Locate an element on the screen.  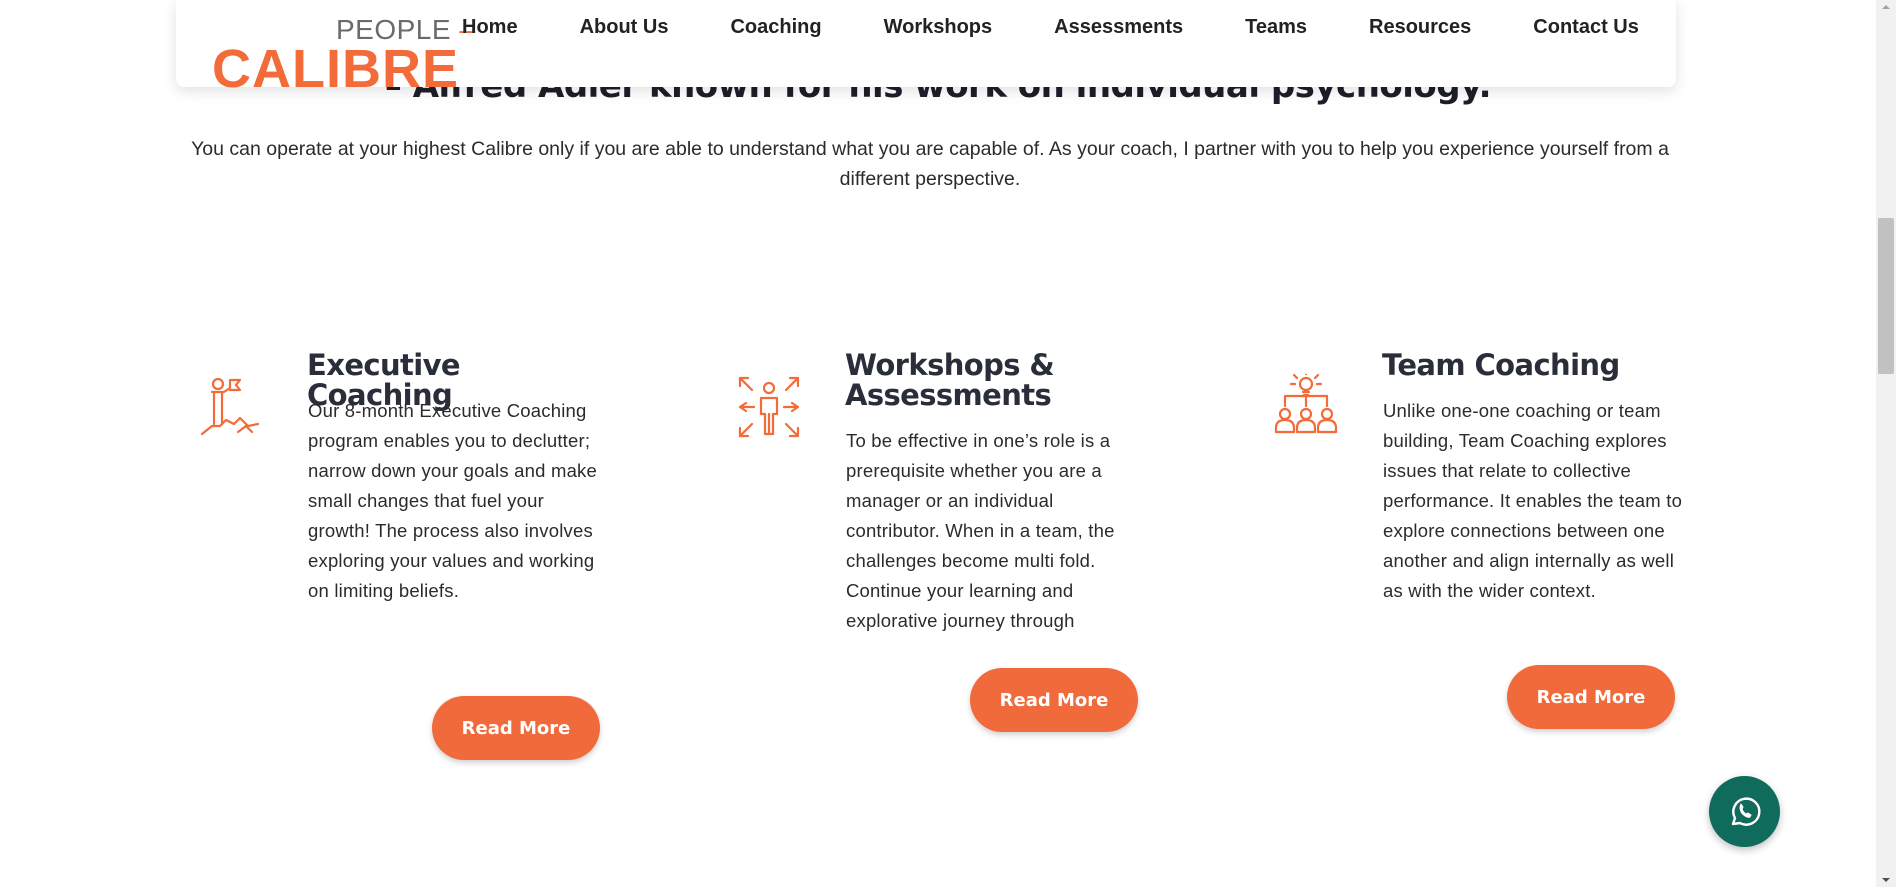
person-arrows-icon is located at coordinates (769, 407).